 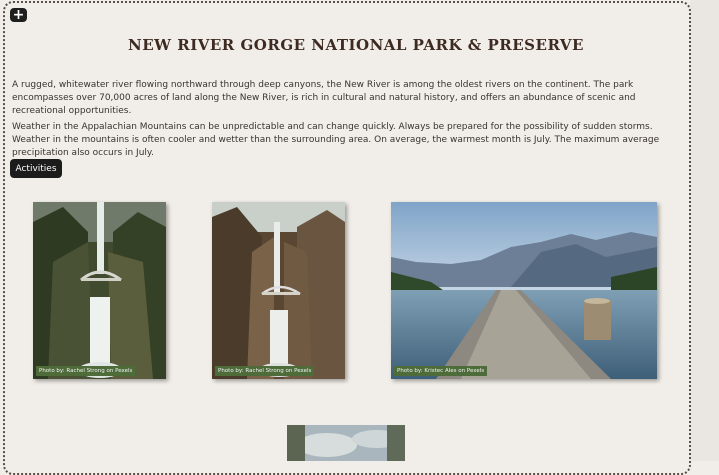 I want to click on page-title: New River Gorge National Park & Preserve, so click(x=356, y=45).